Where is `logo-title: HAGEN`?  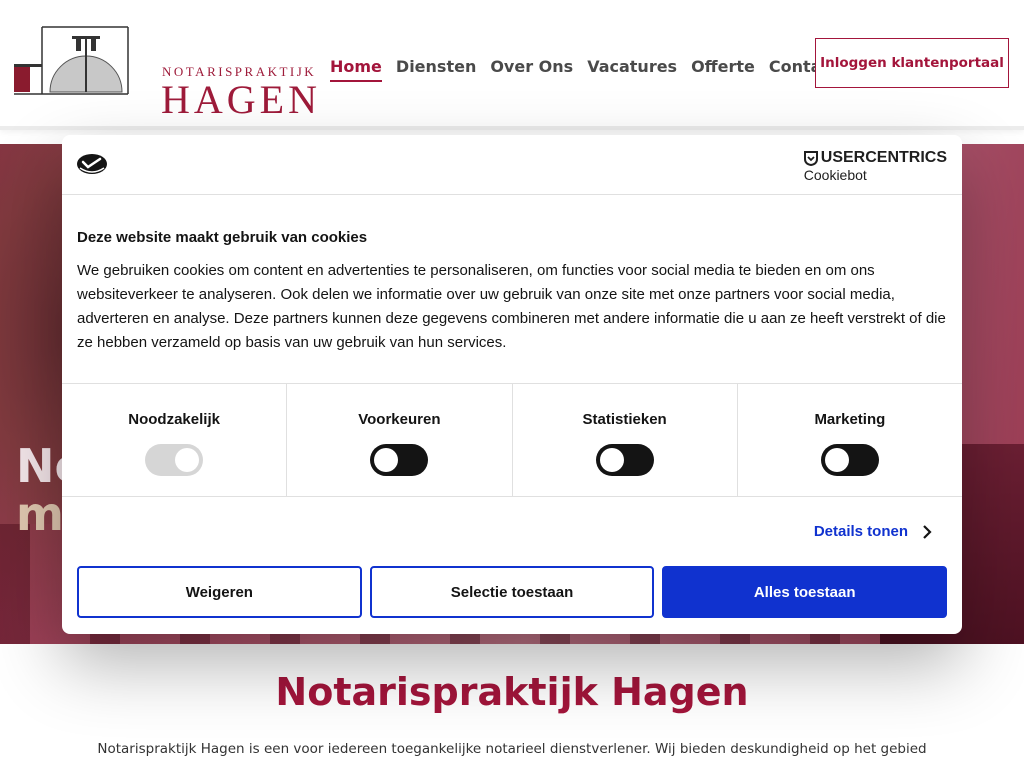
logo-title: HAGEN is located at coordinates (241, 99).